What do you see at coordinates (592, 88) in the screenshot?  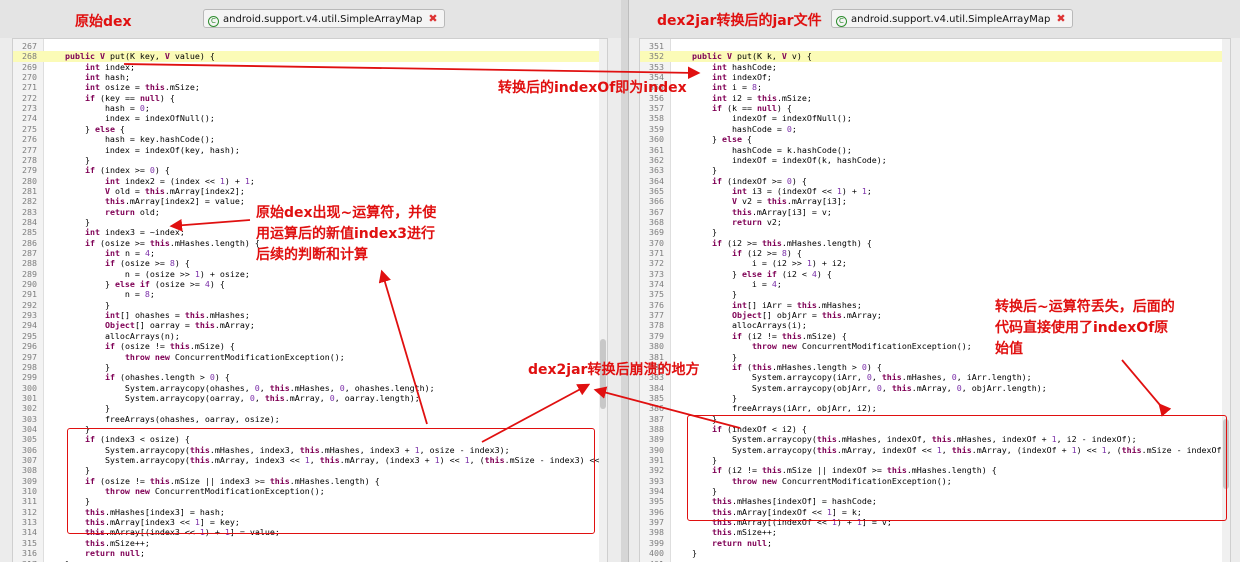 I see `index-annotation: 转换后的indexOf即为index` at bounding box center [592, 88].